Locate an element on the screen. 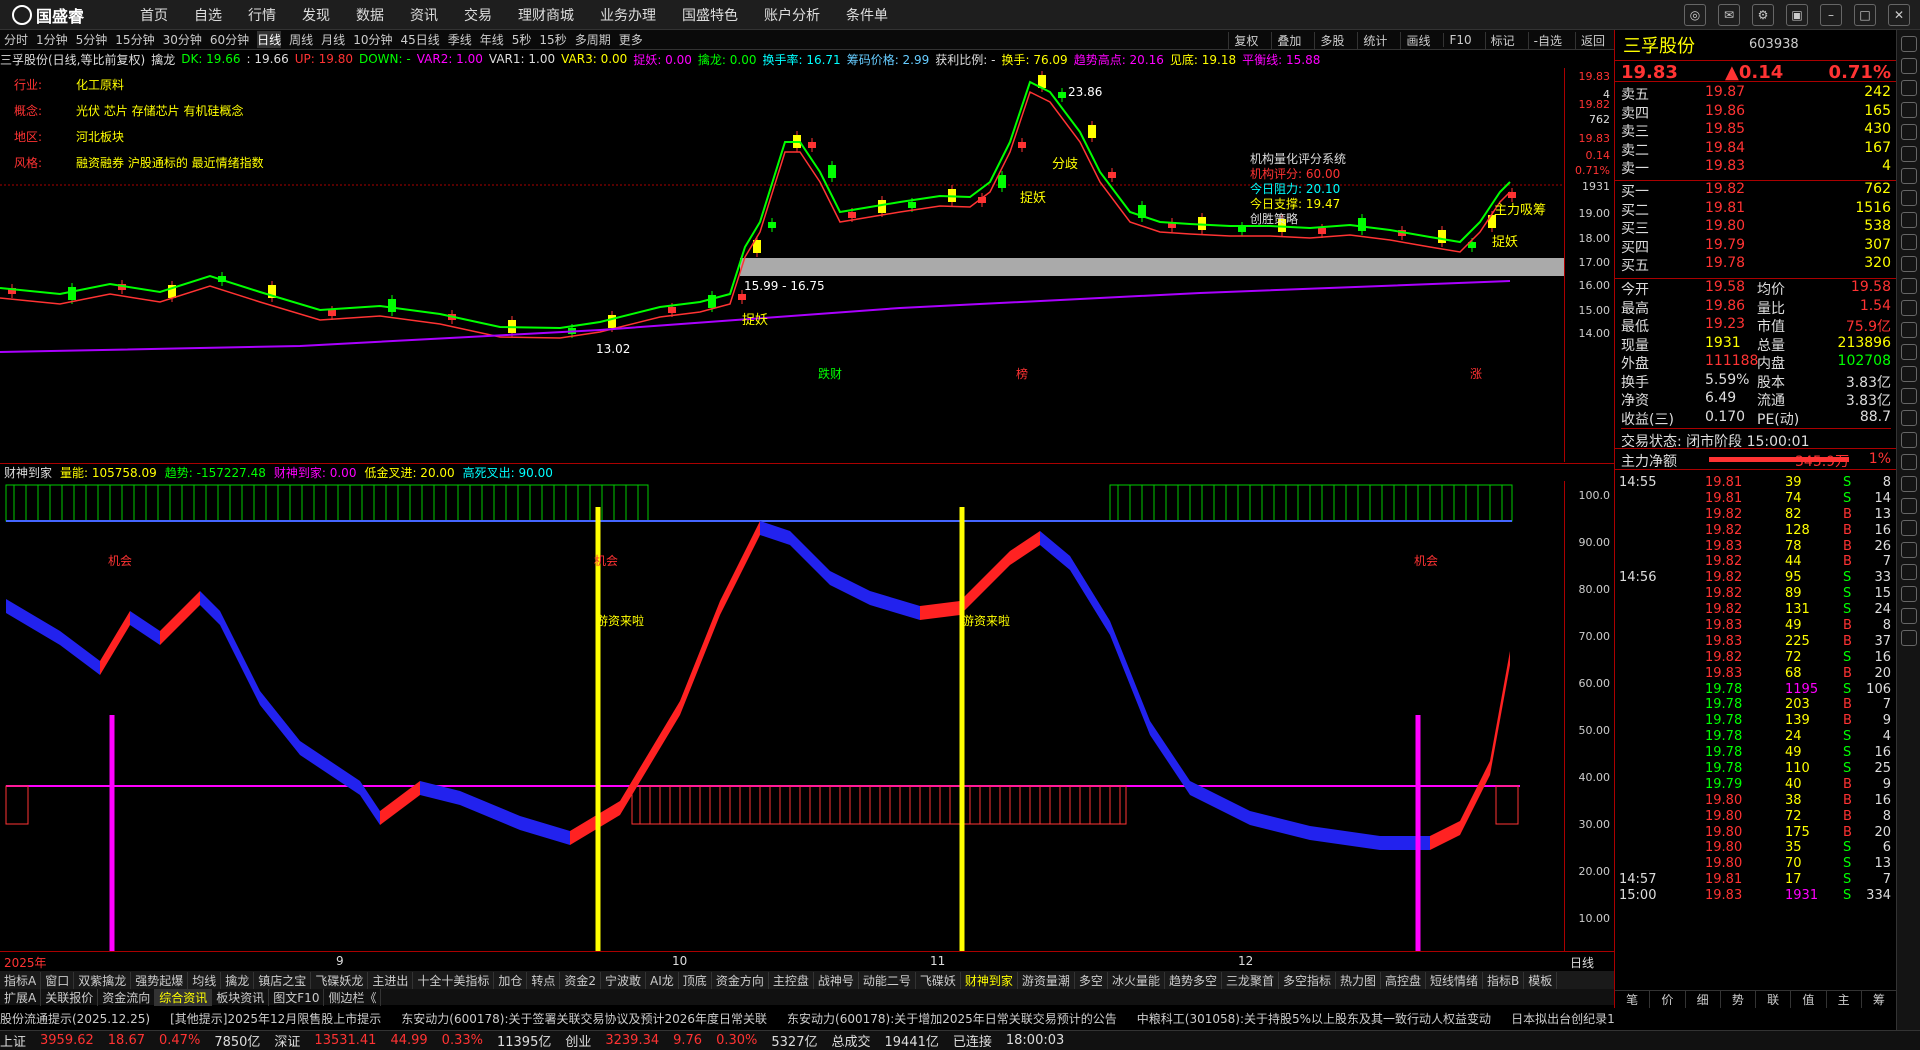 The width and height of the screenshot is (1920, 1050). indicator-tab: AI龙 is located at coordinates (662, 980).